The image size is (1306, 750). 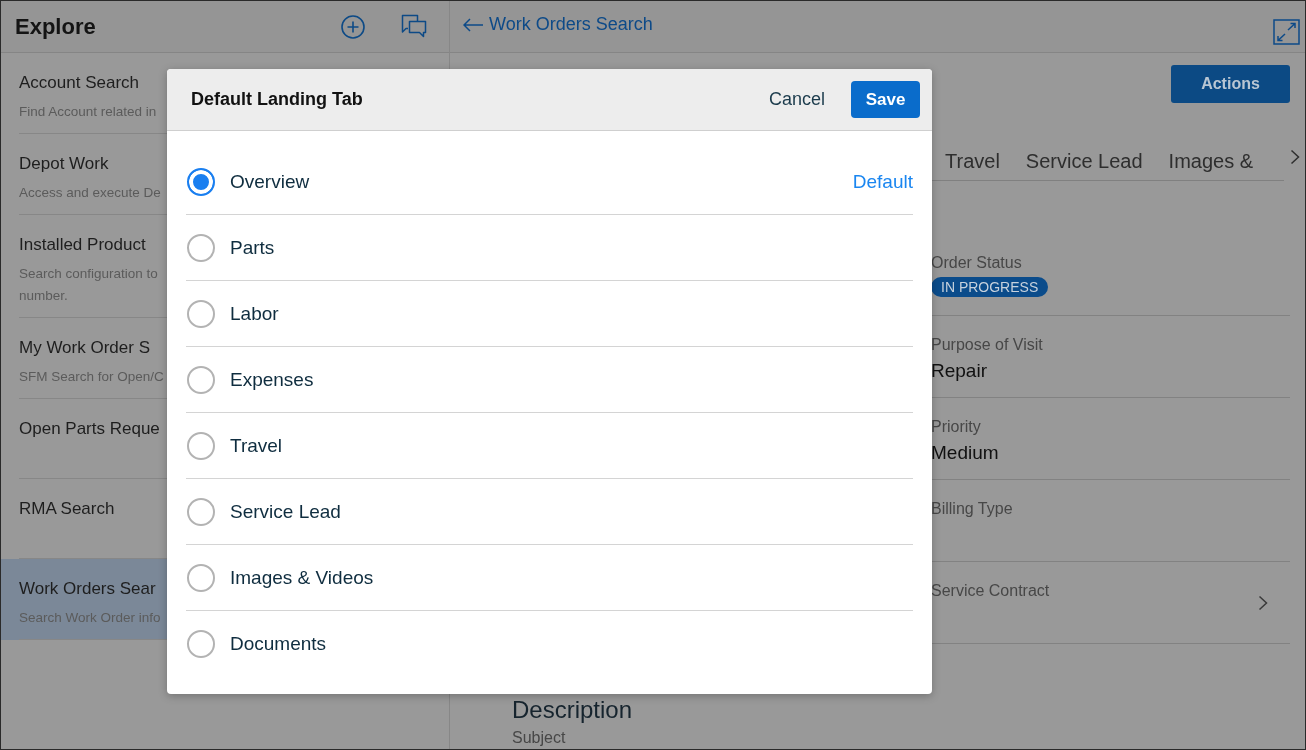 I want to click on tab: Images &, so click(x=1211, y=164).